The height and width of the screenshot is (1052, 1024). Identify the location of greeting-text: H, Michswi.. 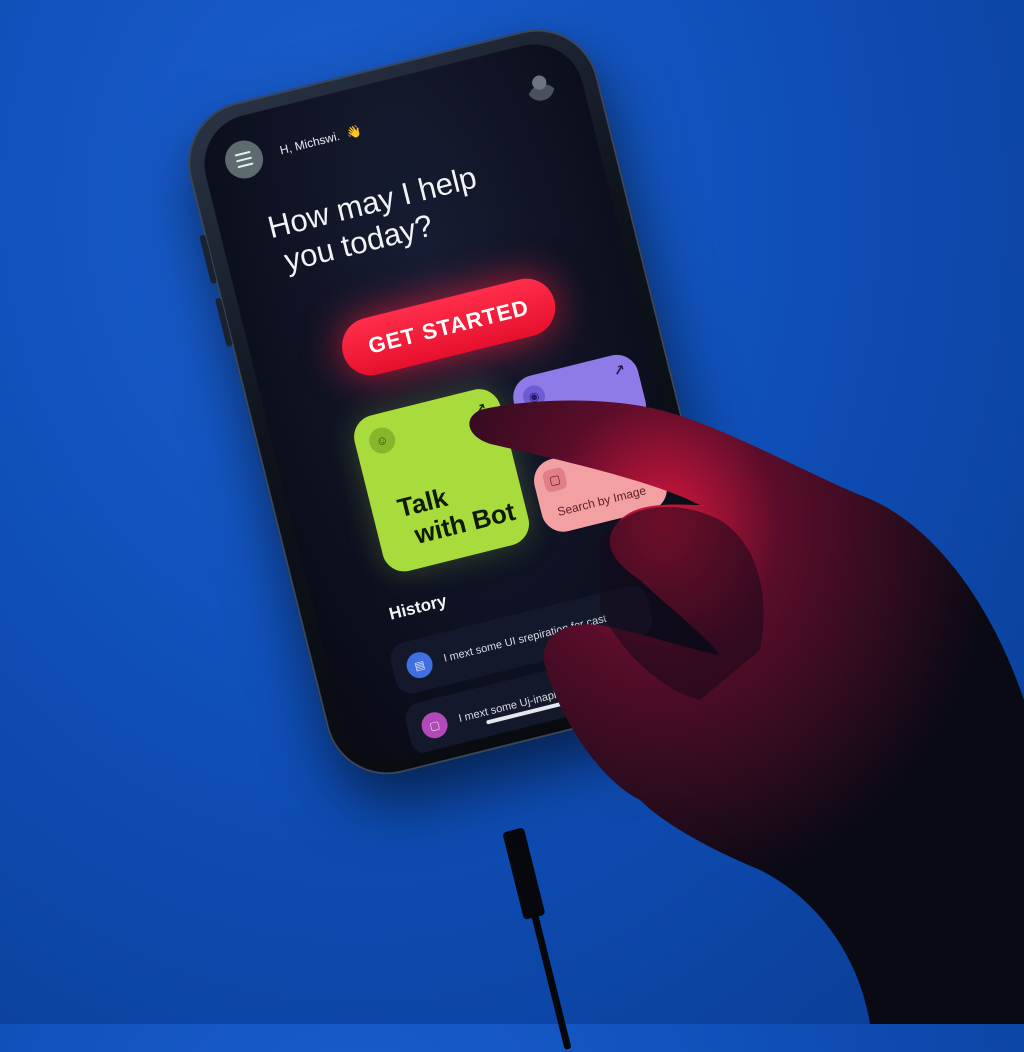
(310, 143).